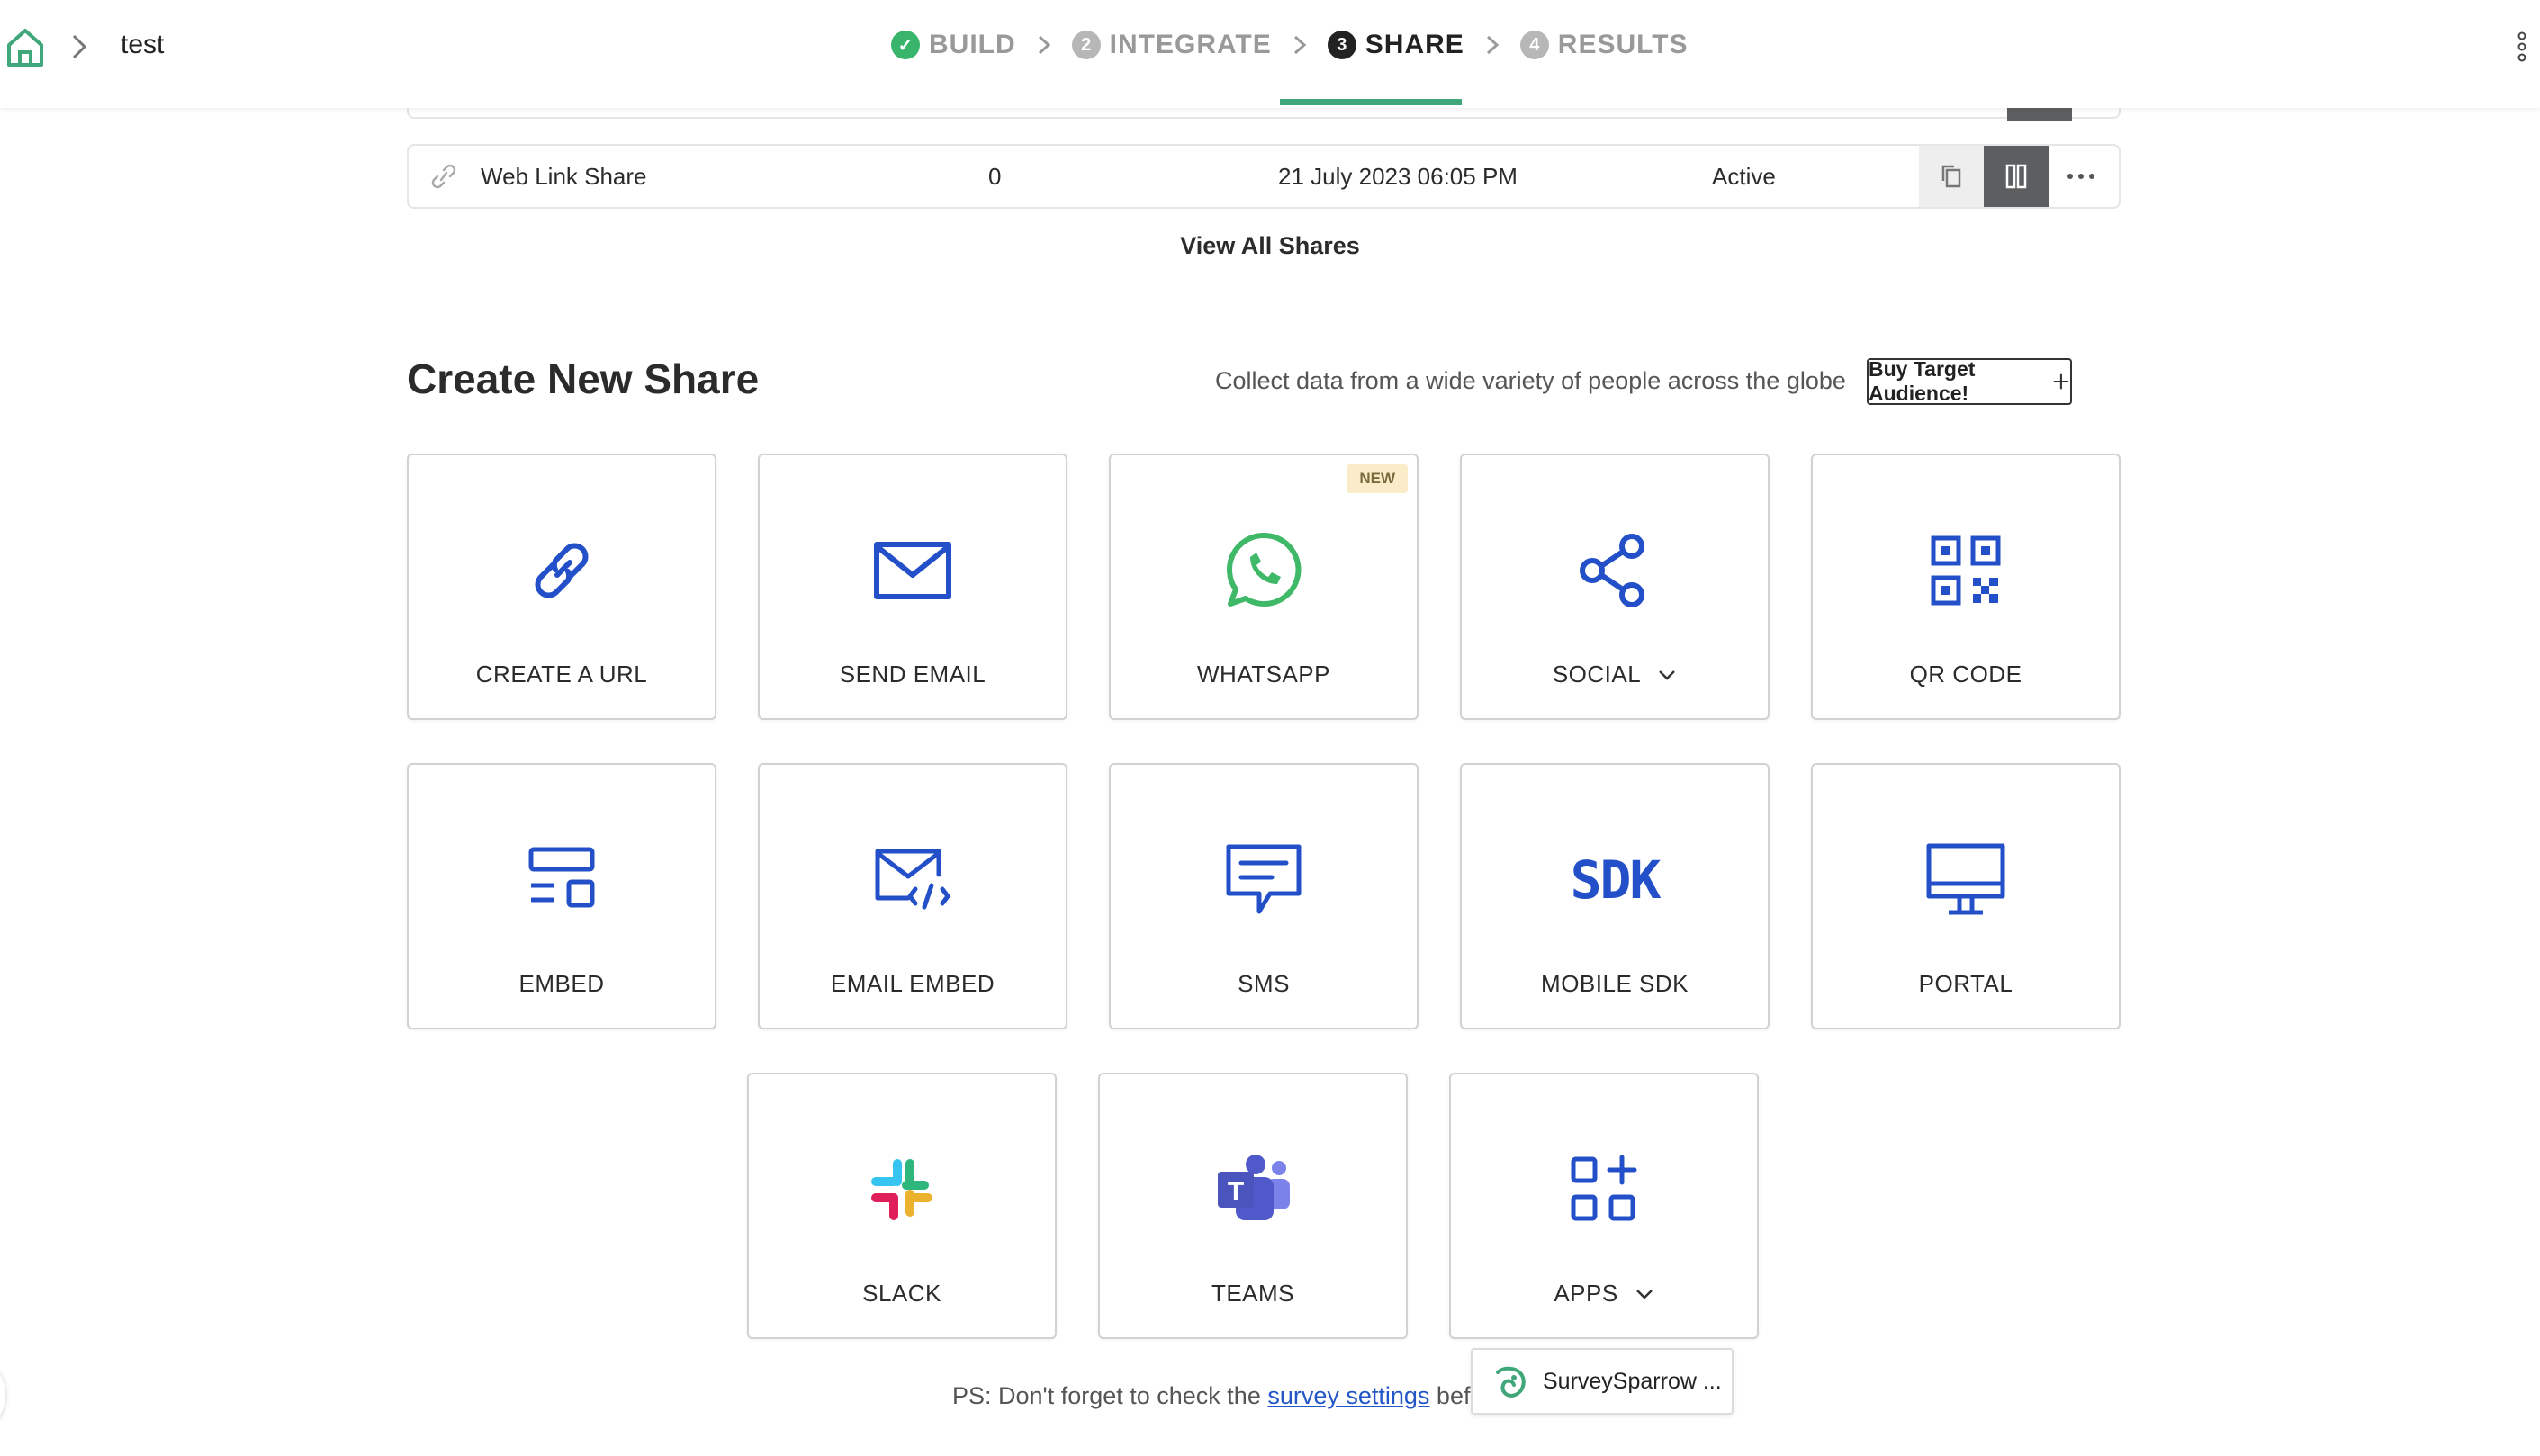 The height and width of the screenshot is (1456, 2540). Describe the element at coordinates (1253, 1190) in the screenshot. I see `teams-icon: T` at that location.